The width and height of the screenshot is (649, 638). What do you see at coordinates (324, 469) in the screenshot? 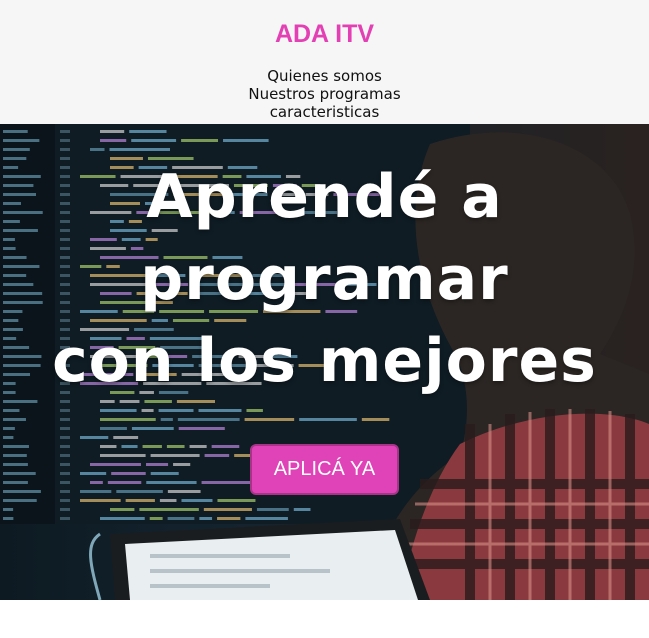
I see `apply-now-button: APLICÁ YA` at bounding box center [324, 469].